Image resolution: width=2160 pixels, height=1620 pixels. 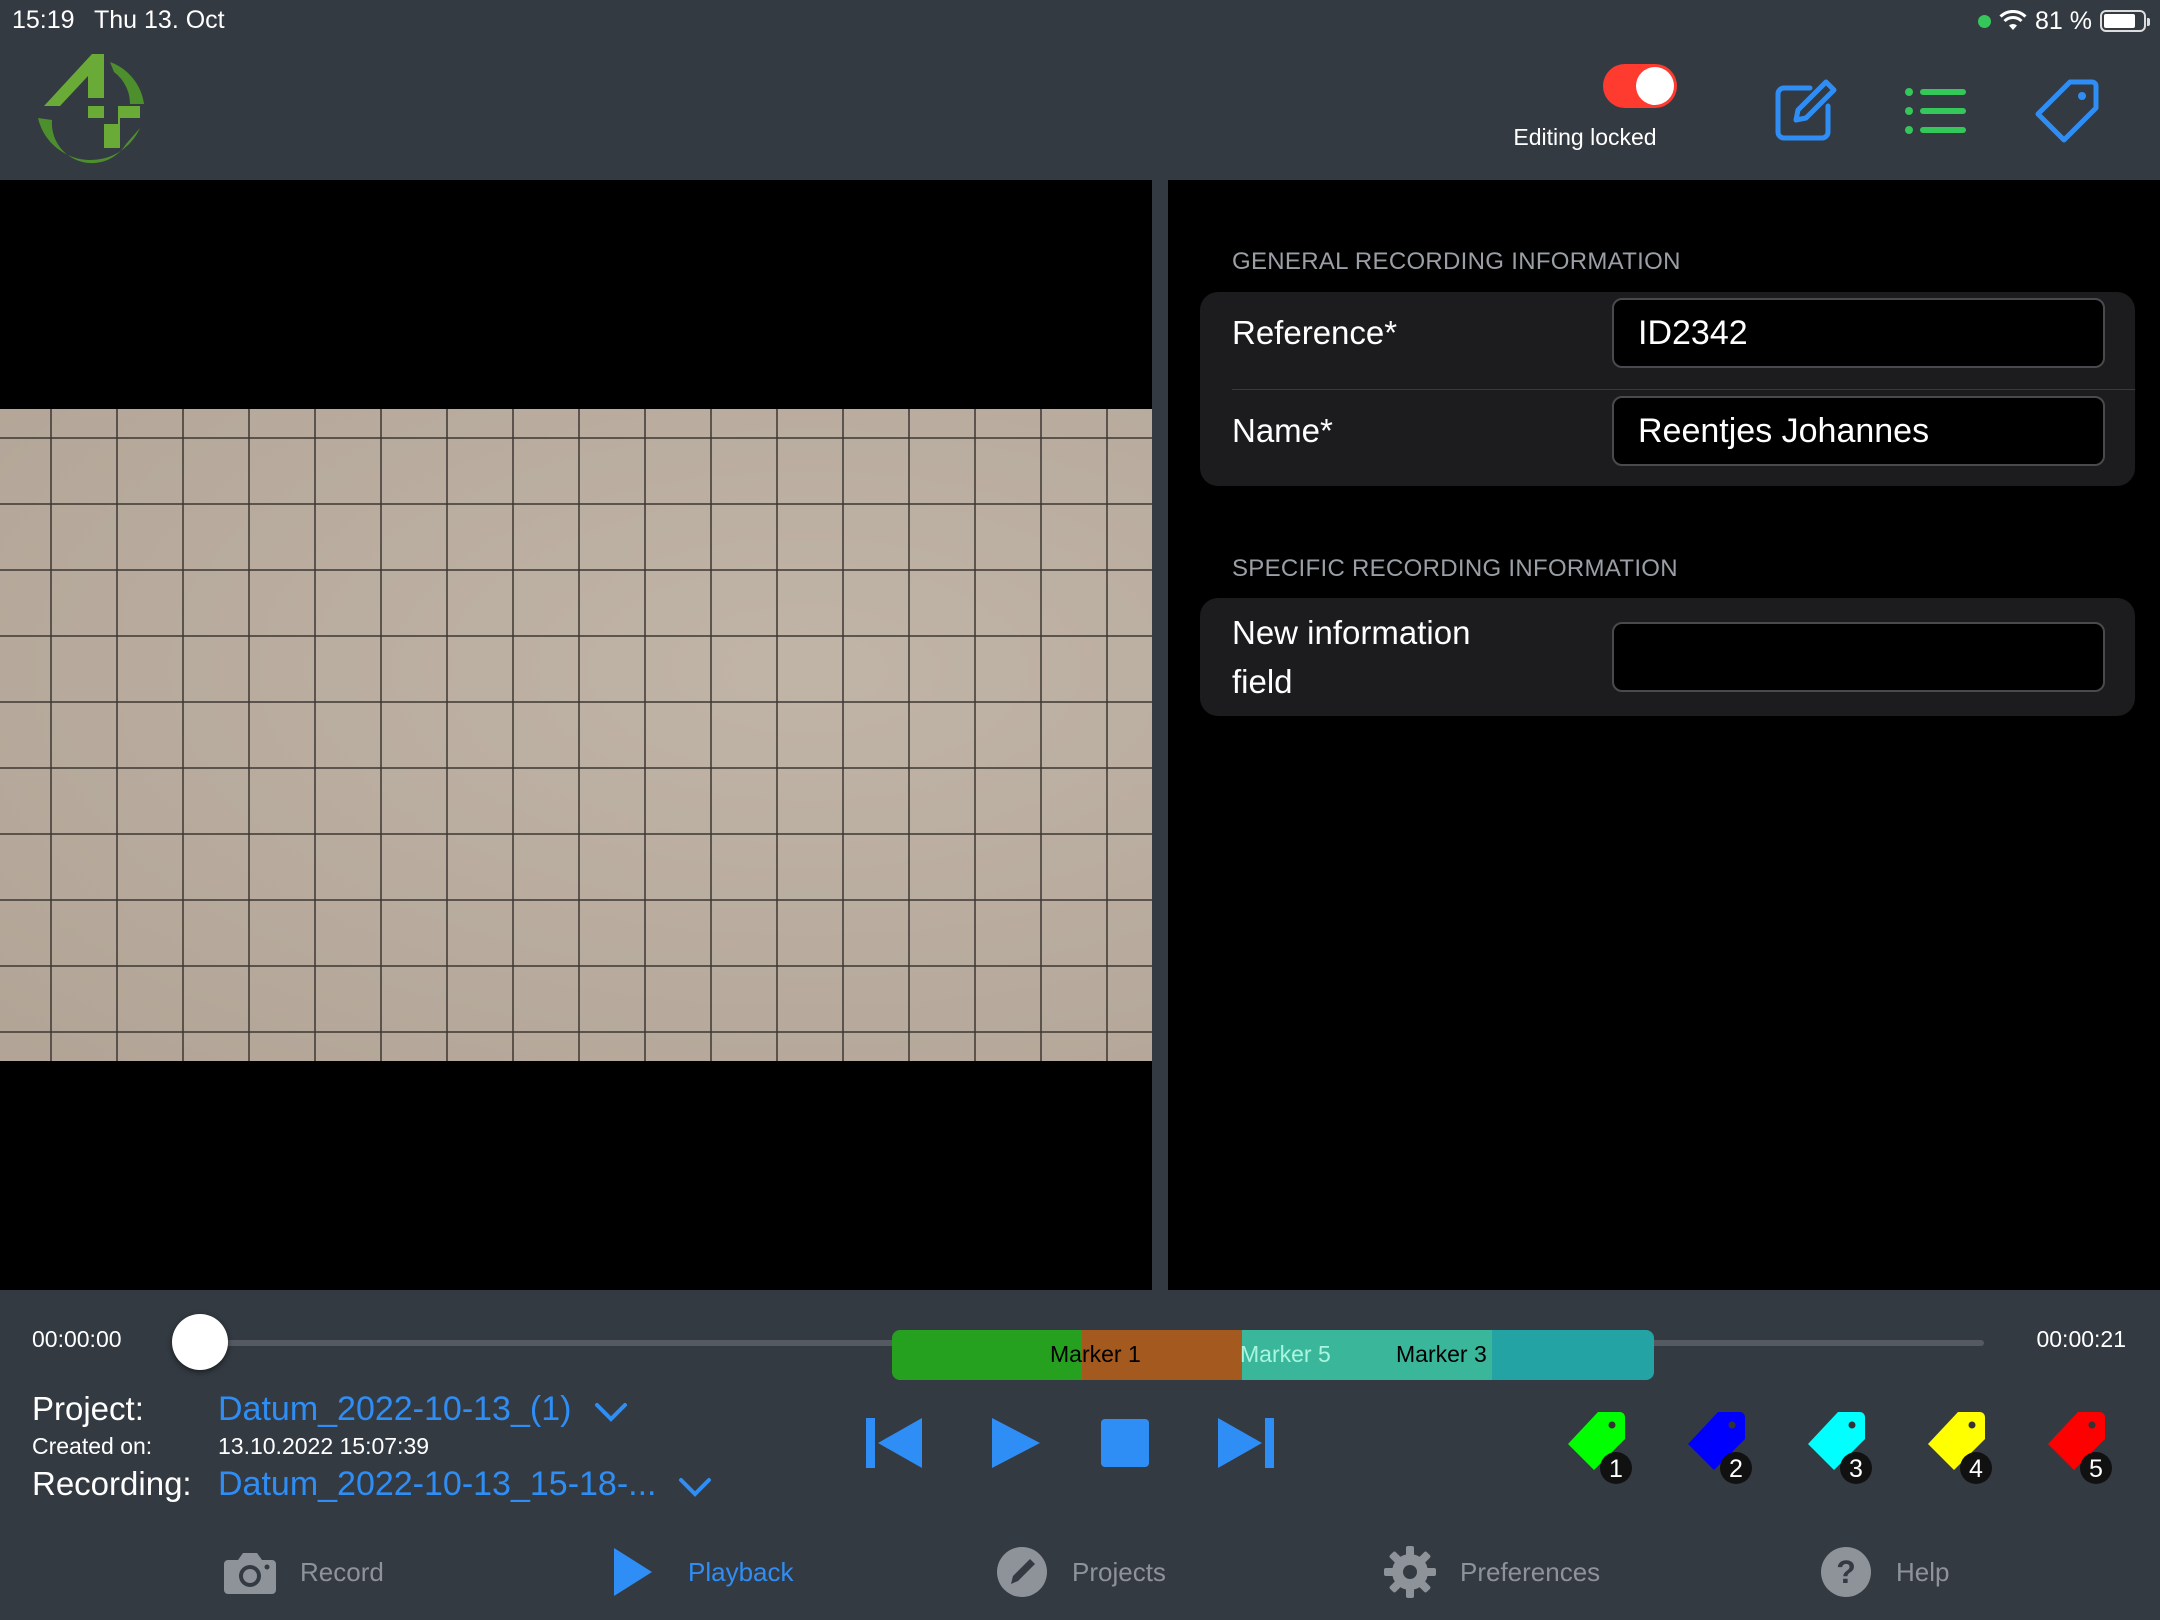 What do you see at coordinates (91, 109) in the screenshot?
I see `app-logo` at bounding box center [91, 109].